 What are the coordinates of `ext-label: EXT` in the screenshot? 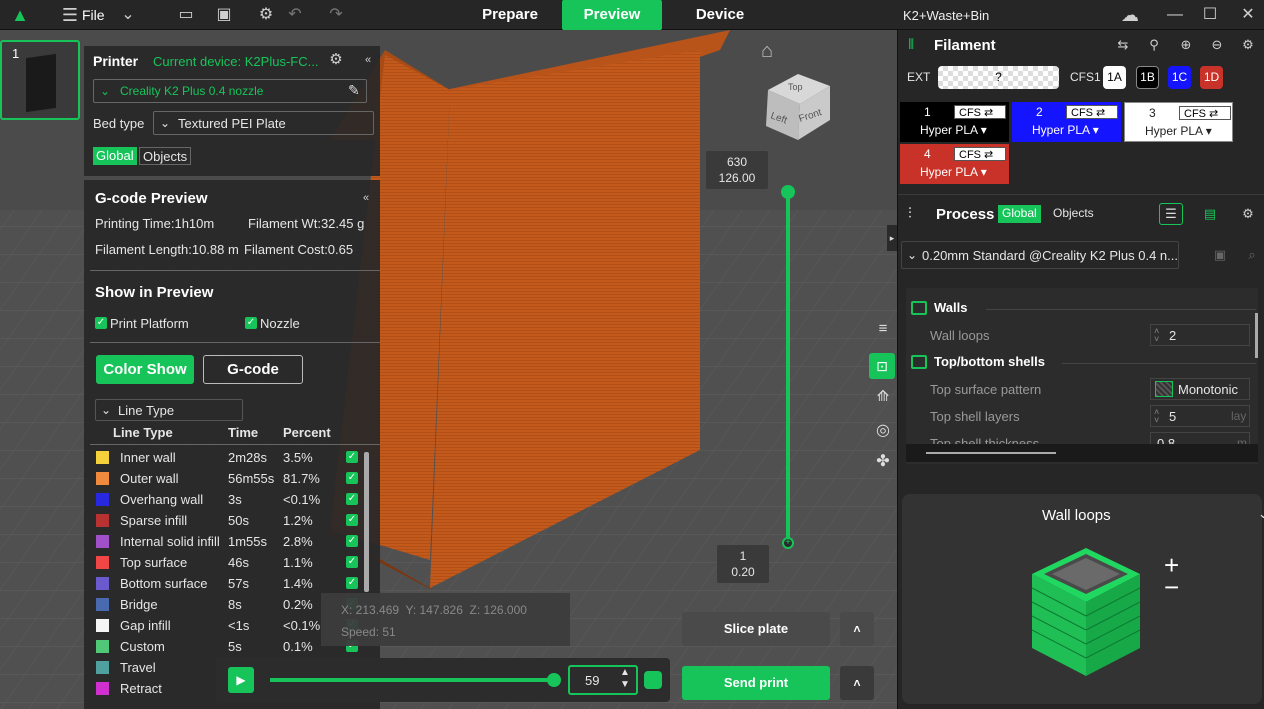 It's located at (919, 77).